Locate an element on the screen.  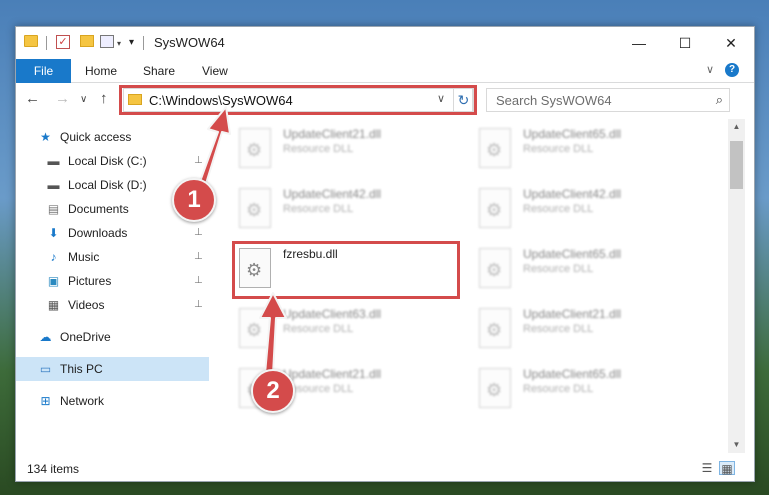
close-button: ✕ is located at coordinates (731, 43).